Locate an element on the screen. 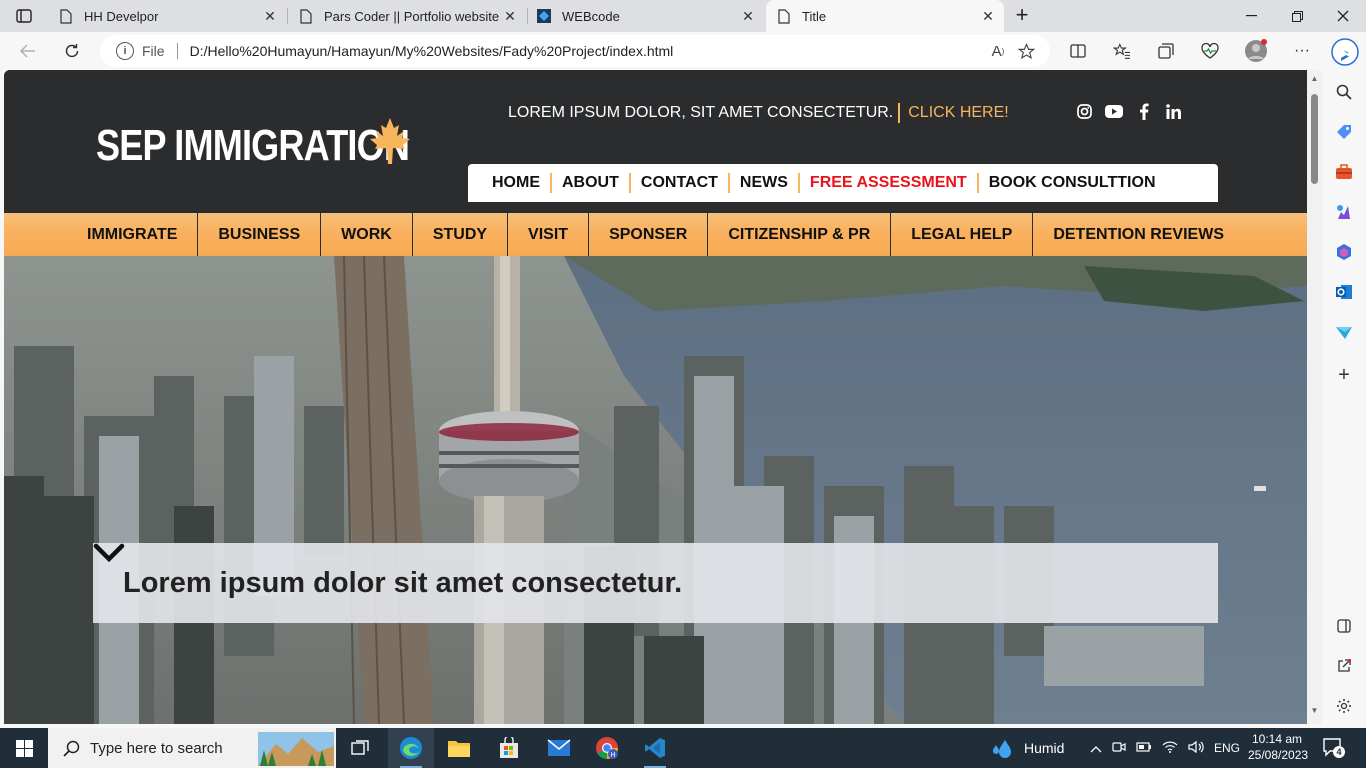  volume-icon is located at coordinates (1196, 748).